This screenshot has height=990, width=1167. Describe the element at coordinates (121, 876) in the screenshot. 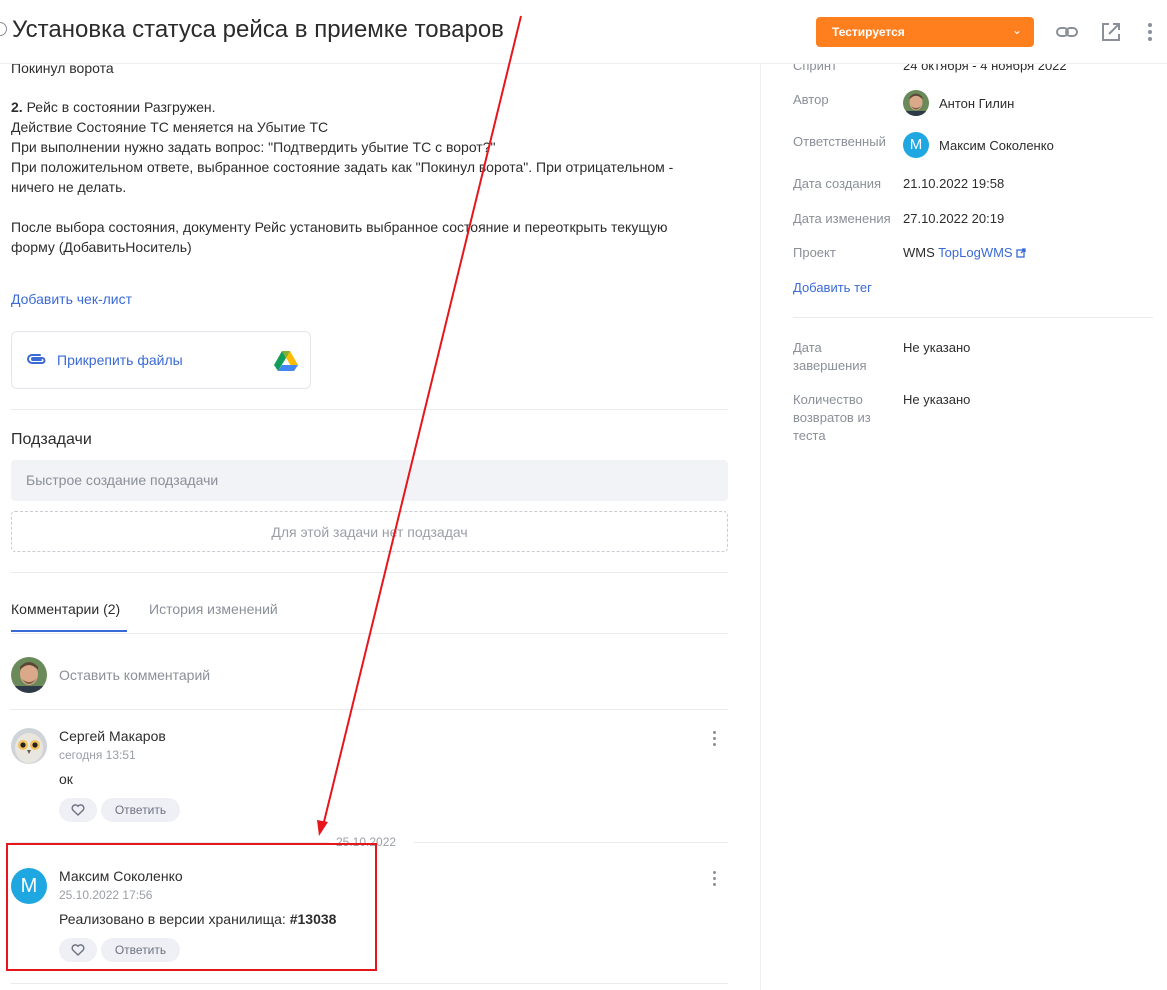

I see `comment-author: Максим Соколенко` at that location.